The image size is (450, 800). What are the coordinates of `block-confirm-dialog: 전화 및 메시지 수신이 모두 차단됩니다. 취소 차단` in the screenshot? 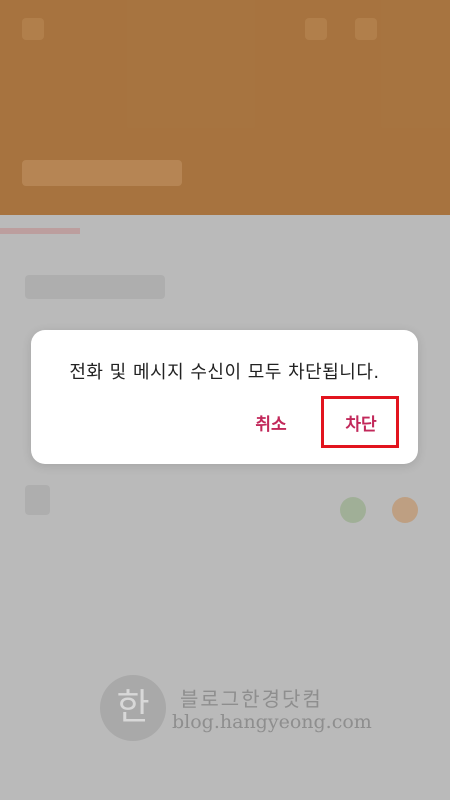 It's located at (224, 397).